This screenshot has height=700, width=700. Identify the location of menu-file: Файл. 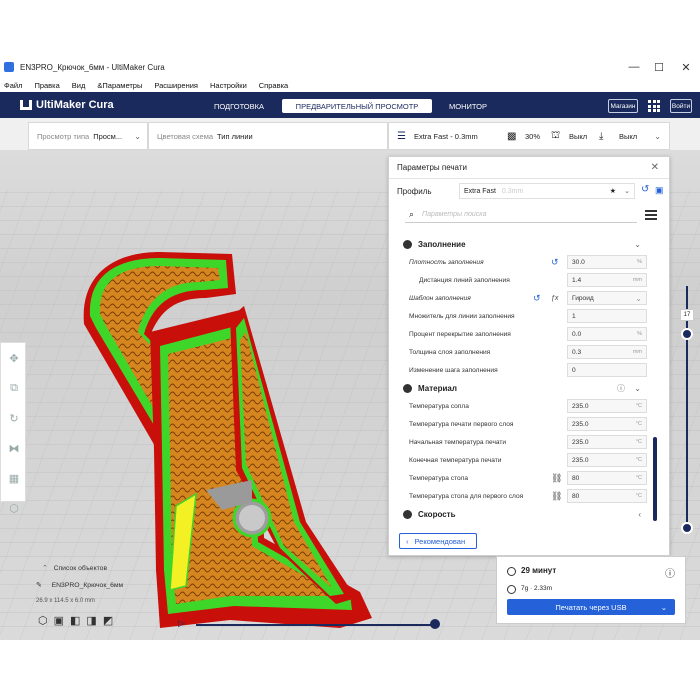
(13, 85).